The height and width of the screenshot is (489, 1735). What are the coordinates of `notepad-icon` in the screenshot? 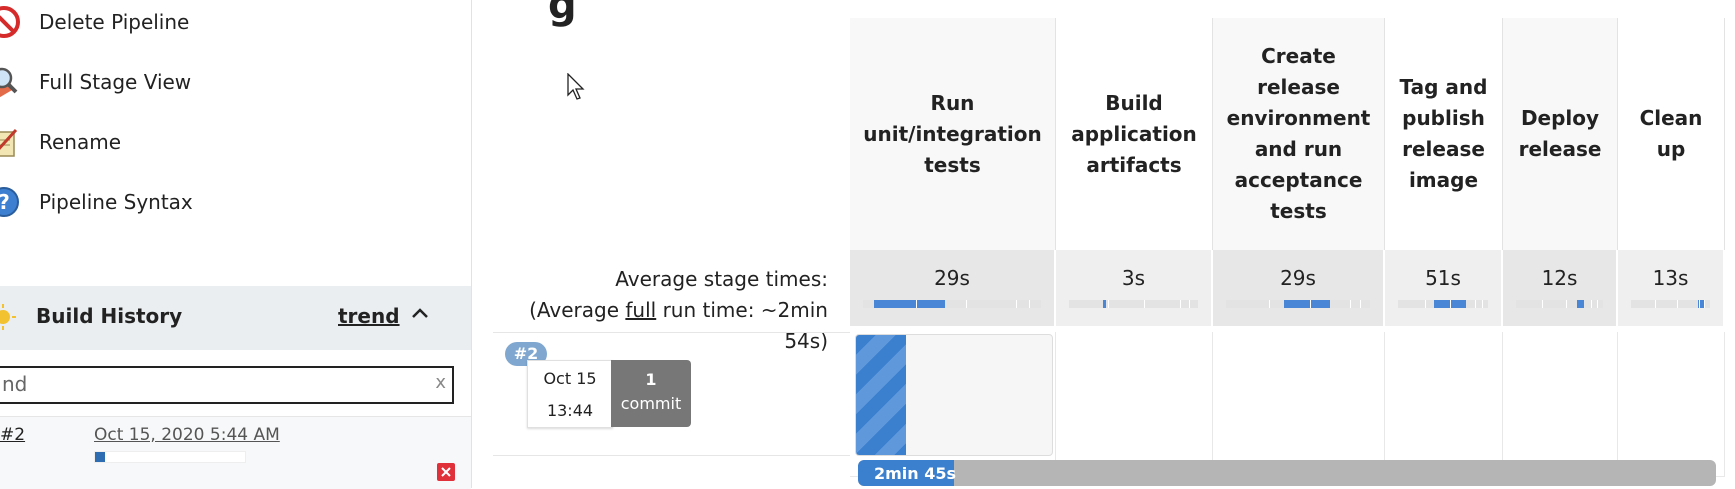 It's located at (9, 142).